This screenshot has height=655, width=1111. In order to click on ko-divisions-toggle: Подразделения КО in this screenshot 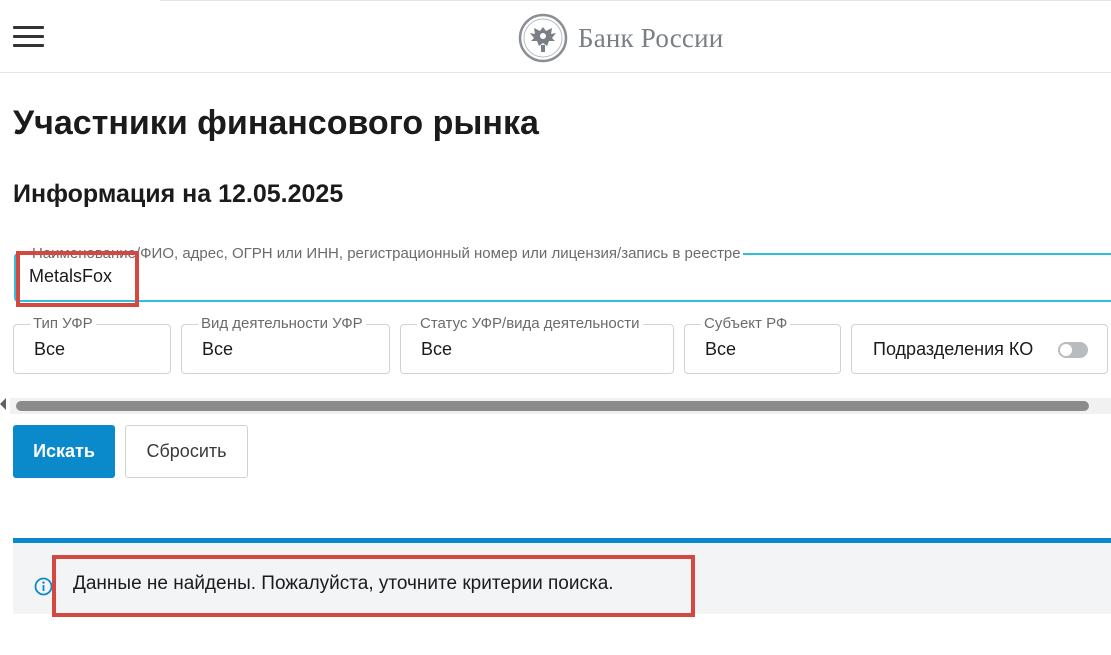, I will do `click(979, 349)`.